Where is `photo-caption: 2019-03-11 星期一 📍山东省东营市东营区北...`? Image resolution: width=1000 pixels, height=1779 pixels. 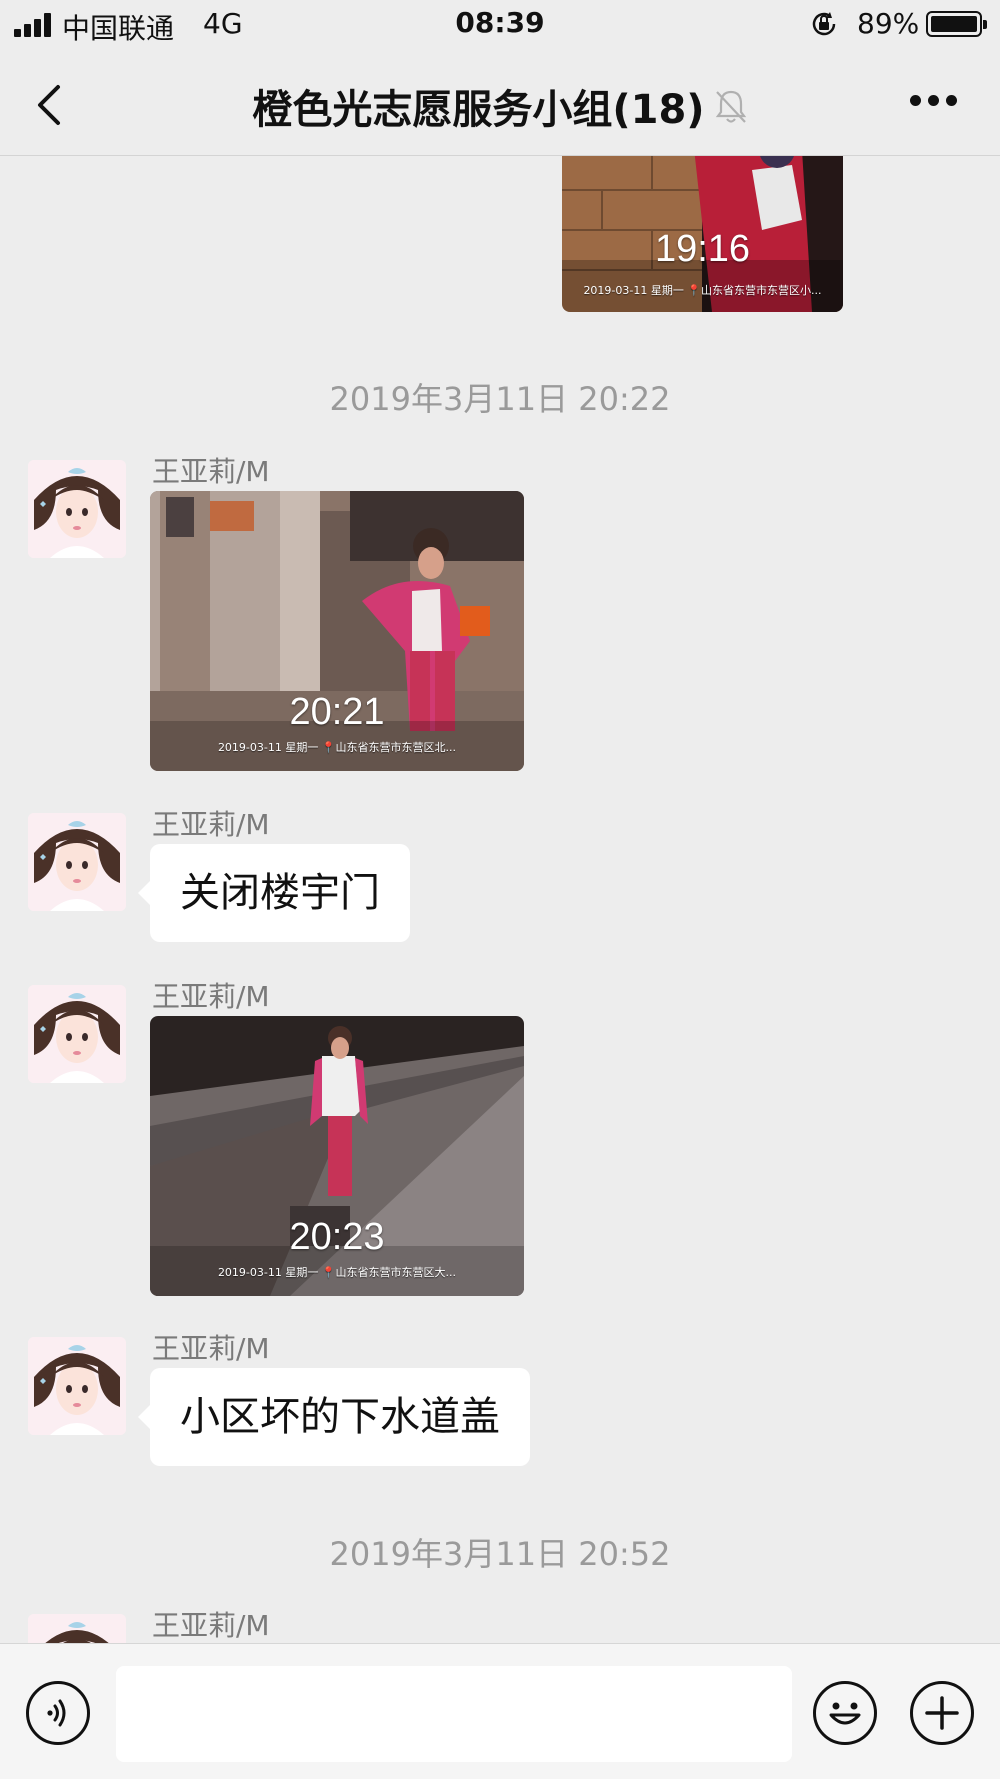 photo-caption: 2019-03-11 星期一 📍山东省东营市东营区北... is located at coordinates (337, 747).